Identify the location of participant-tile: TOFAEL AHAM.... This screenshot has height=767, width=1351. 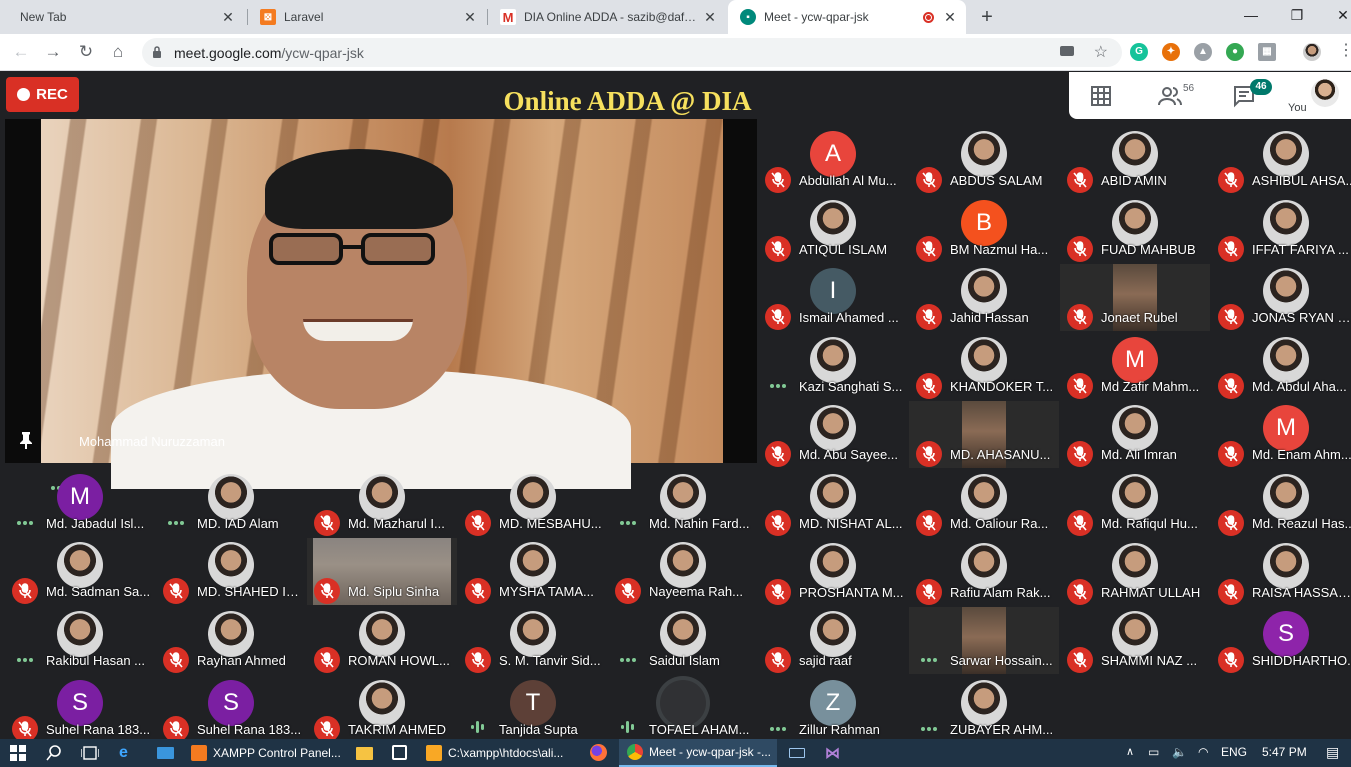
(683, 709).